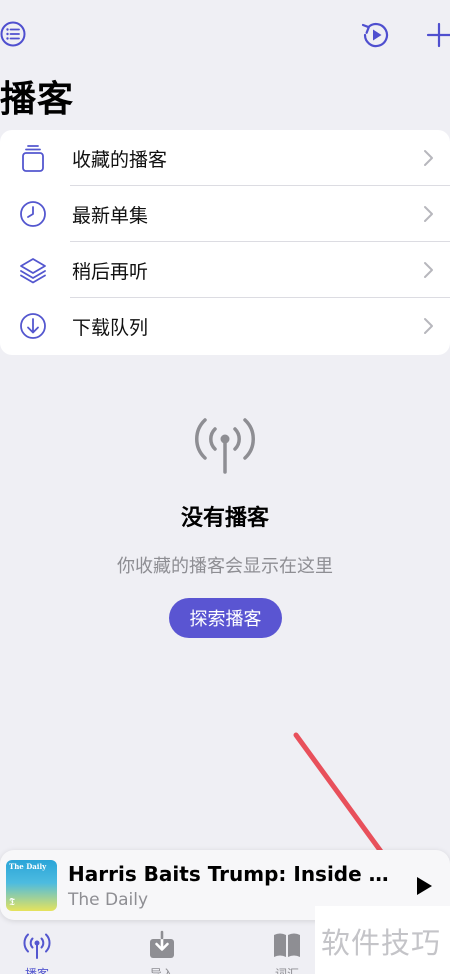  What do you see at coordinates (161, 970) in the screenshot?
I see `tab-label: 导入` at bounding box center [161, 970].